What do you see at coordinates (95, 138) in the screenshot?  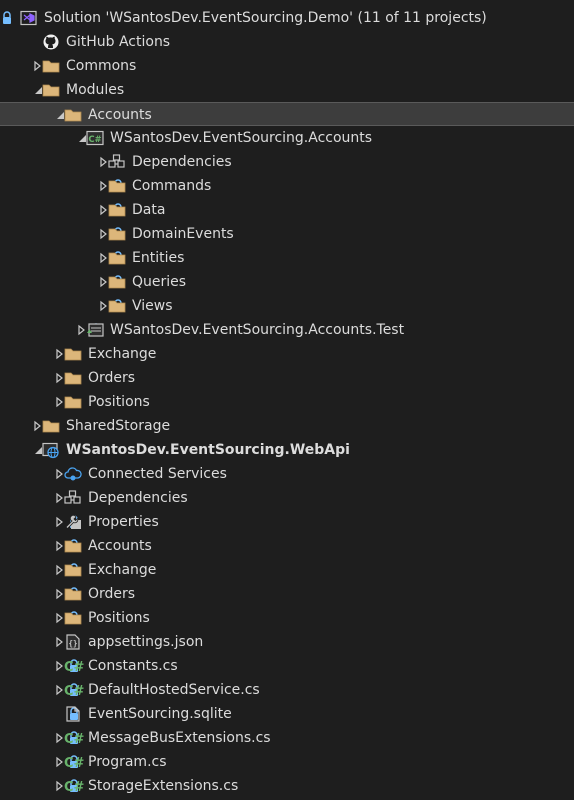 I see `csharp-project-icon: C#` at bounding box center [95, 138].